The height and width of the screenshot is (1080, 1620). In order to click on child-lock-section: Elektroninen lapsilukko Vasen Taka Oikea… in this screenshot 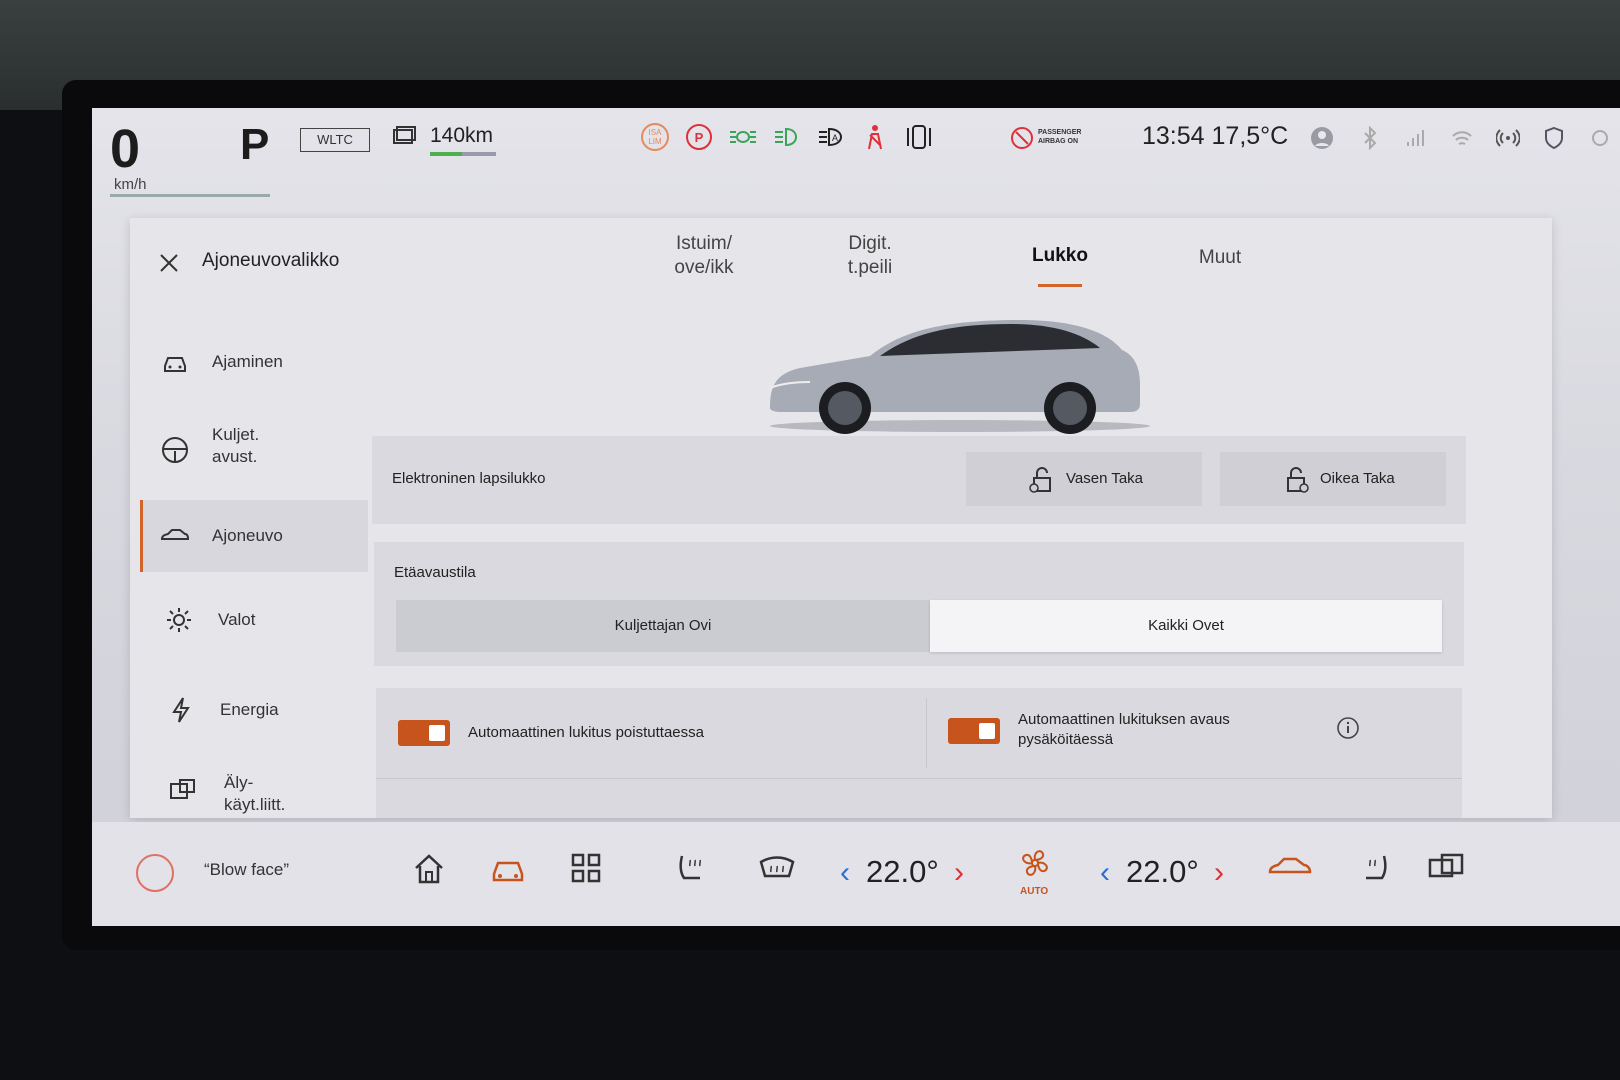, I will do `click(919, 480)`.